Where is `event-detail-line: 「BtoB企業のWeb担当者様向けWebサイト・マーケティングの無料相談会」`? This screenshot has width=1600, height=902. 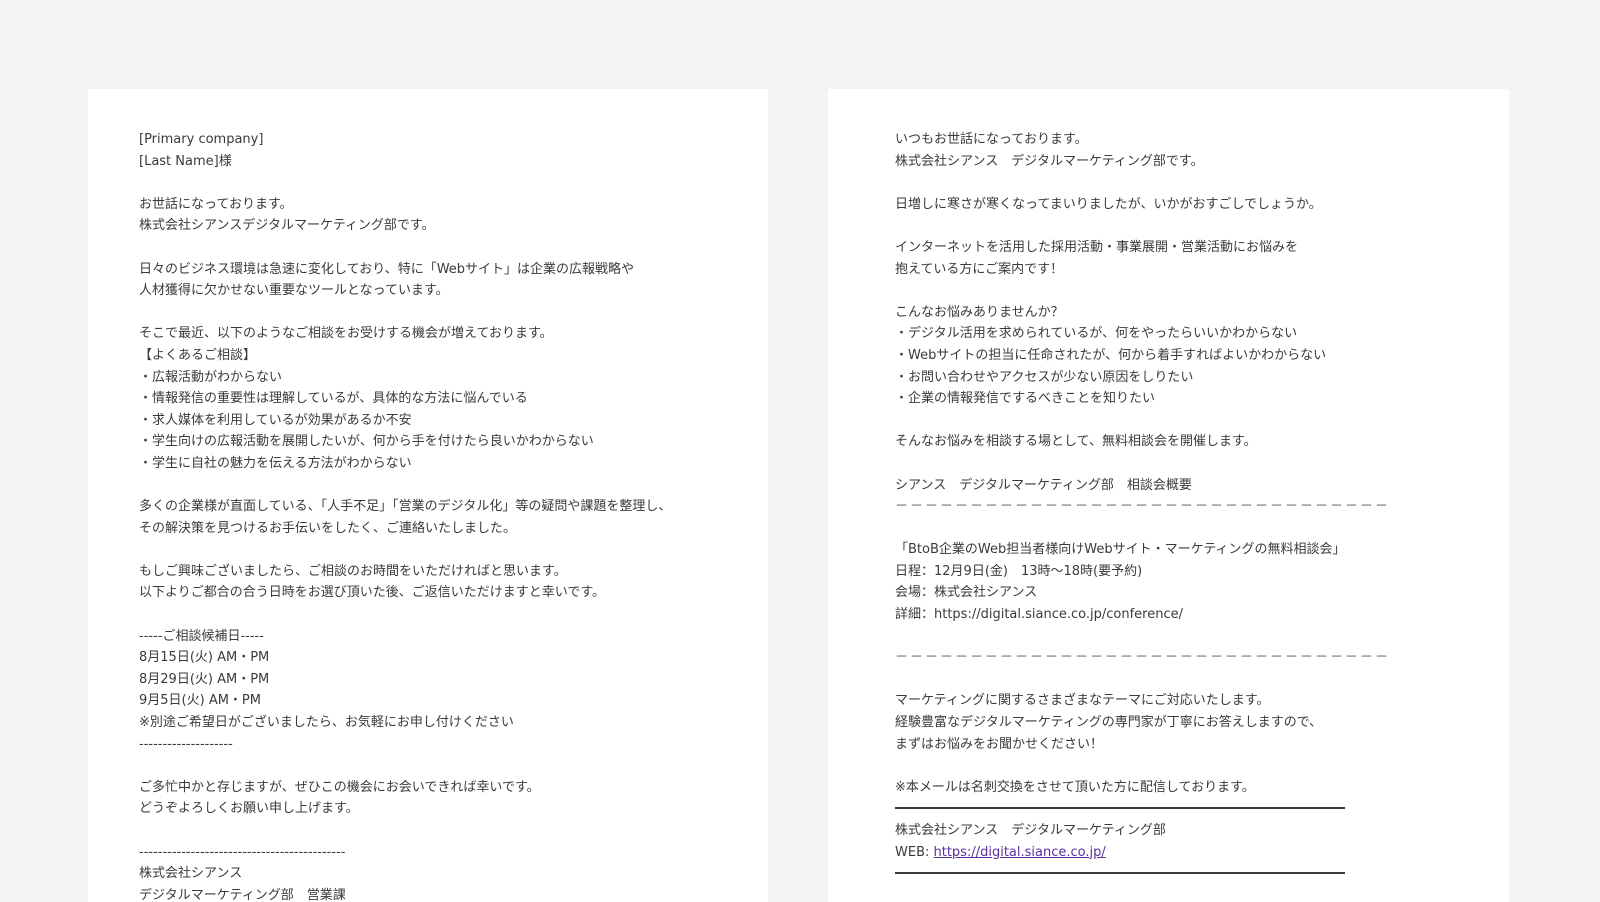 event-detail-line: 「BtoB企業のWeb担当者様向けWebサイト・マーケティングの無料相談会」 is located at coordinates (1120, 550).